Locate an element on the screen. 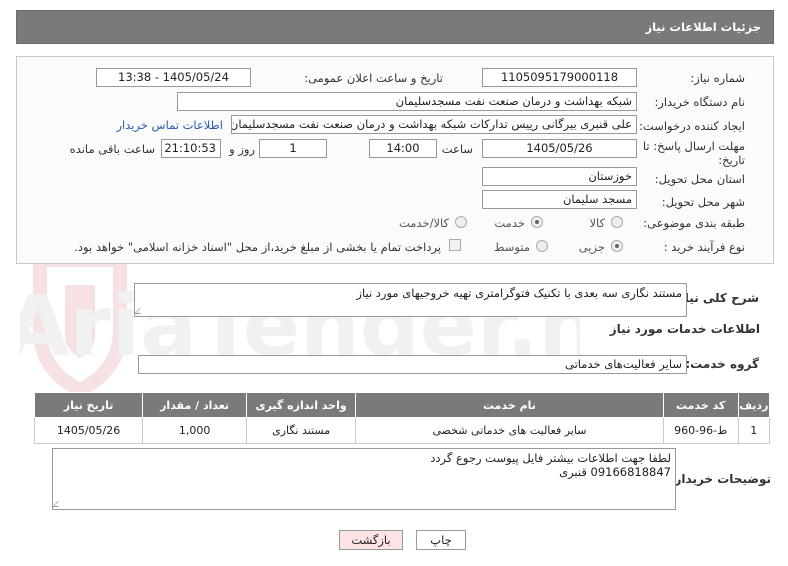 Image resolution: width=788 pixels, height=566 pixels. print-button: چاپ is located at coordinates (441, 540).